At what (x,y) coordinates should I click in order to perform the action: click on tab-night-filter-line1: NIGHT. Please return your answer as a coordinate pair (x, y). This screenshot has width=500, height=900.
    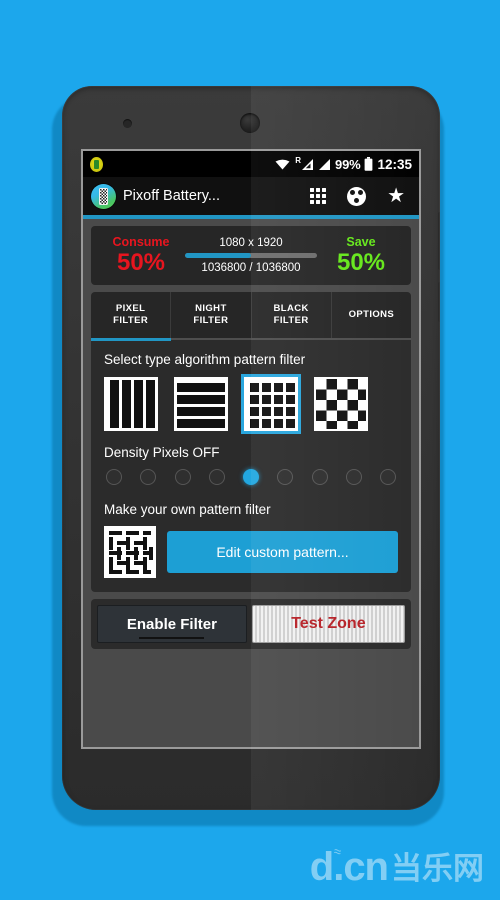
    Looking at the image, I should click on (211, 309).